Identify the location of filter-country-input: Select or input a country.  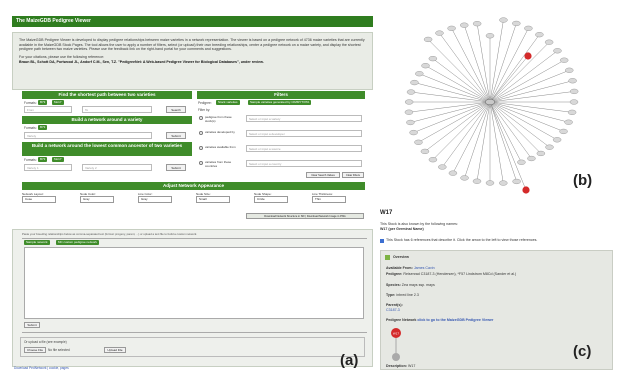
(304, 163).